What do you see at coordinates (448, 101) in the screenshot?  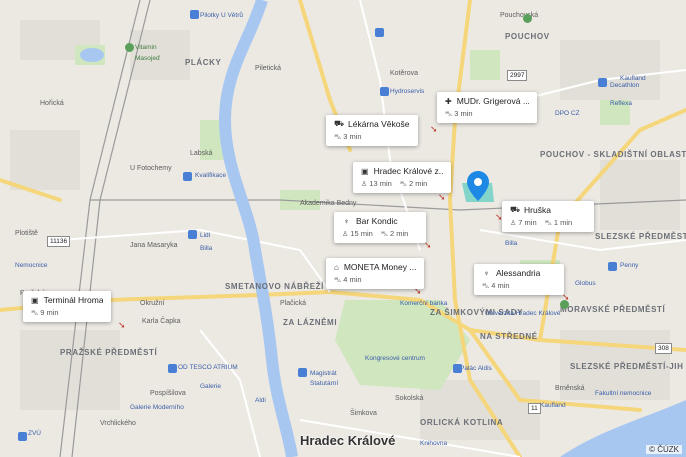 I see `medical-icon: ✚` at bounding box center [448, 101].